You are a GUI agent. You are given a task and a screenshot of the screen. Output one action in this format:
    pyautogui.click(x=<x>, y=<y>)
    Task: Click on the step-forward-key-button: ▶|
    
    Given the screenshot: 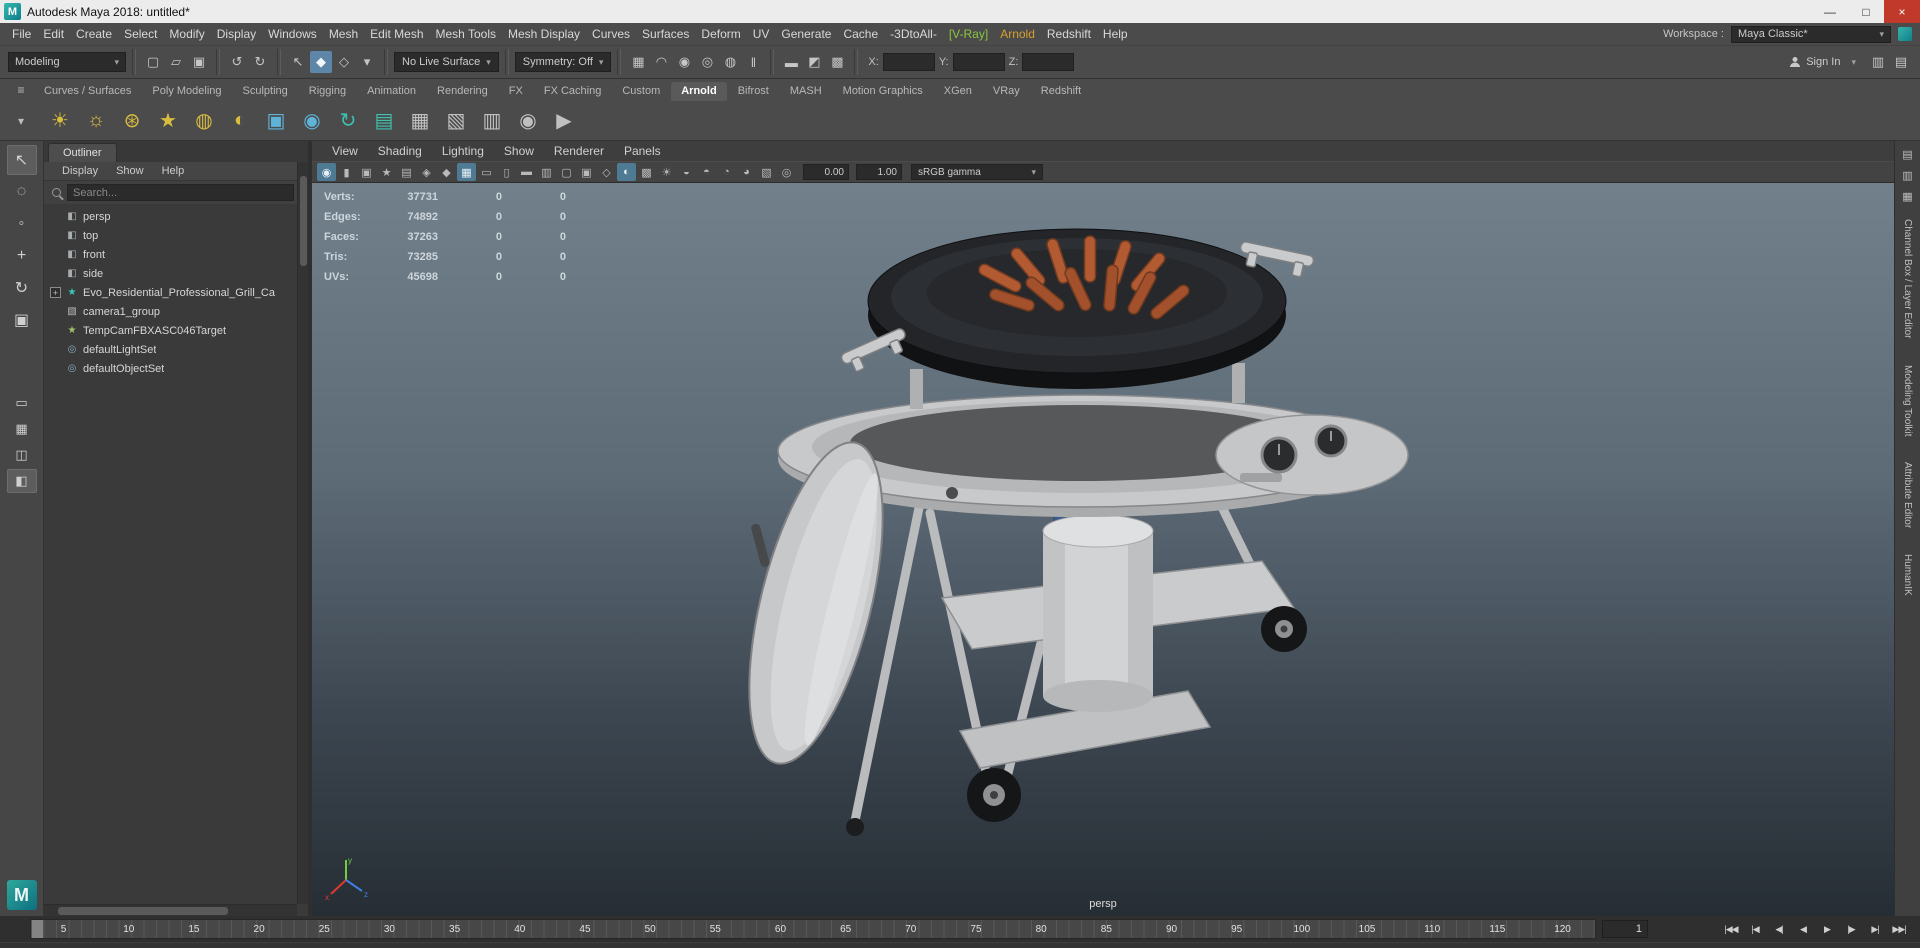 What is the action you would take?
    pyautogui.click(x=1875, y=929)
    